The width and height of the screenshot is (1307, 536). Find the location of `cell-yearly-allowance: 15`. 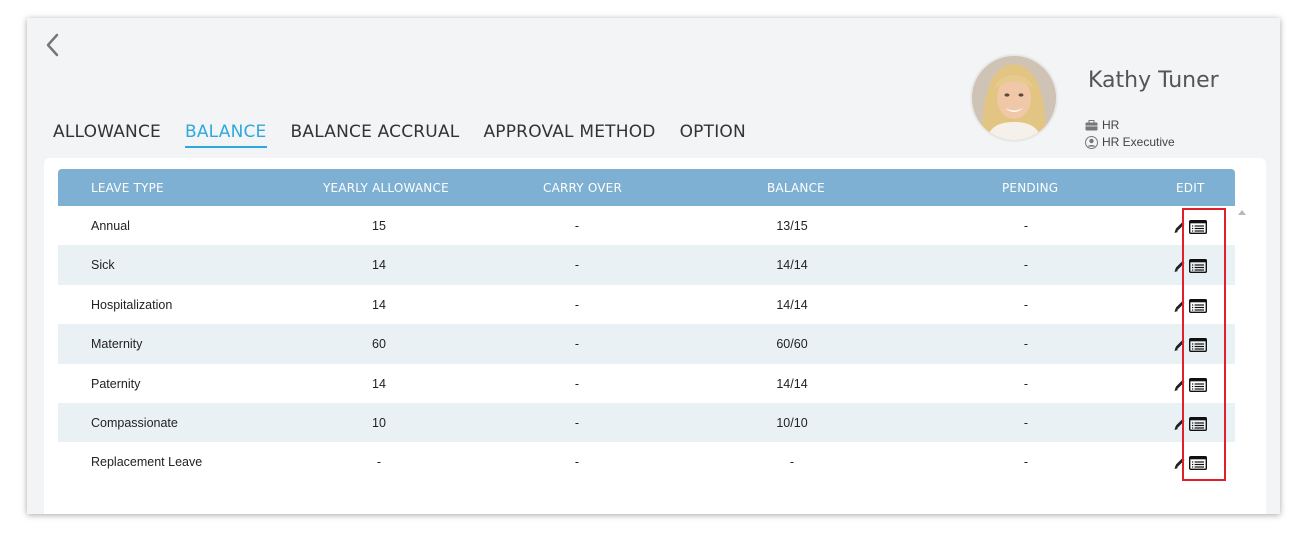

cell-yearly-allowance: 15 is located at coordinates (379, 226).